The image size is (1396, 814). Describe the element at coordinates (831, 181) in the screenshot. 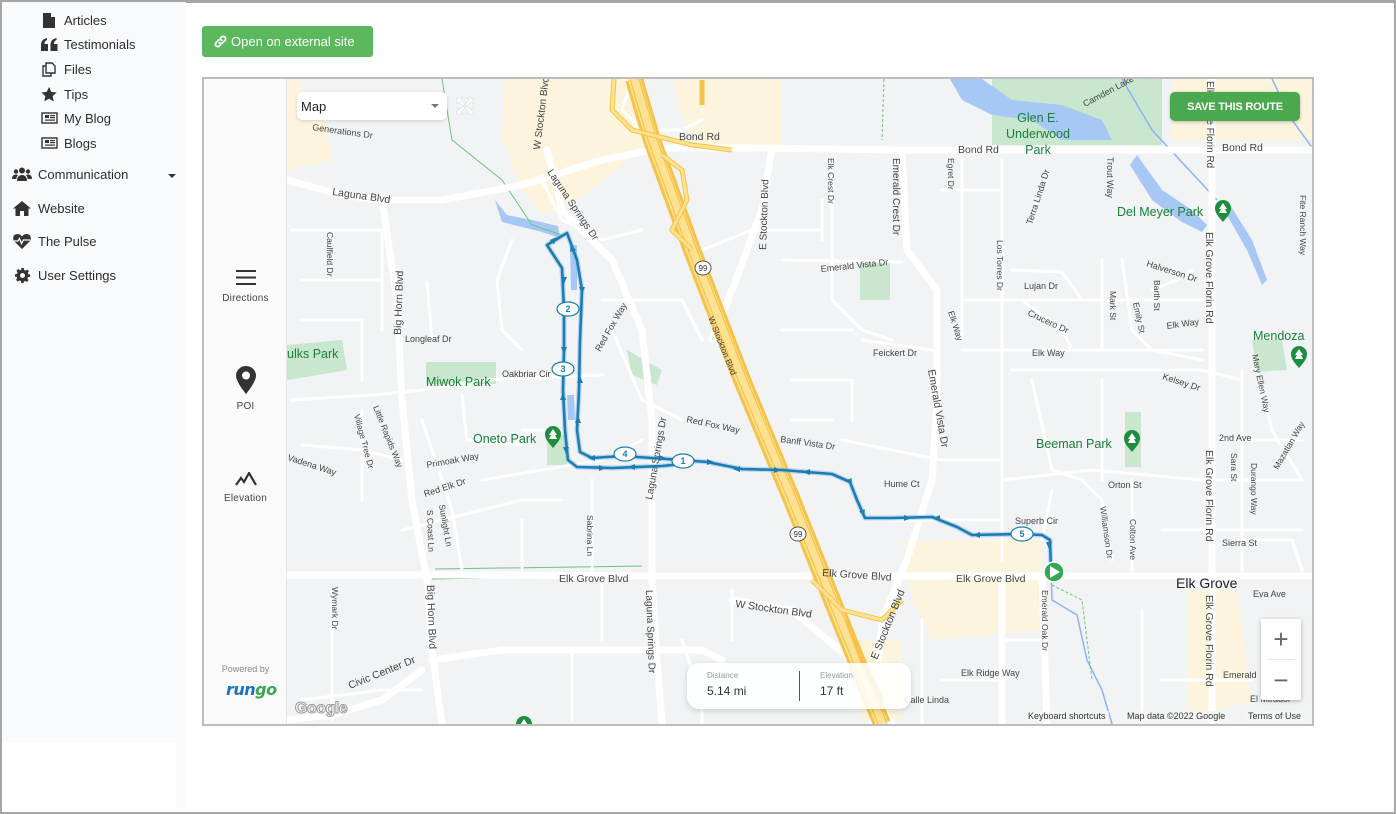

I see `road-label: Elk Crest Dr` at that location.